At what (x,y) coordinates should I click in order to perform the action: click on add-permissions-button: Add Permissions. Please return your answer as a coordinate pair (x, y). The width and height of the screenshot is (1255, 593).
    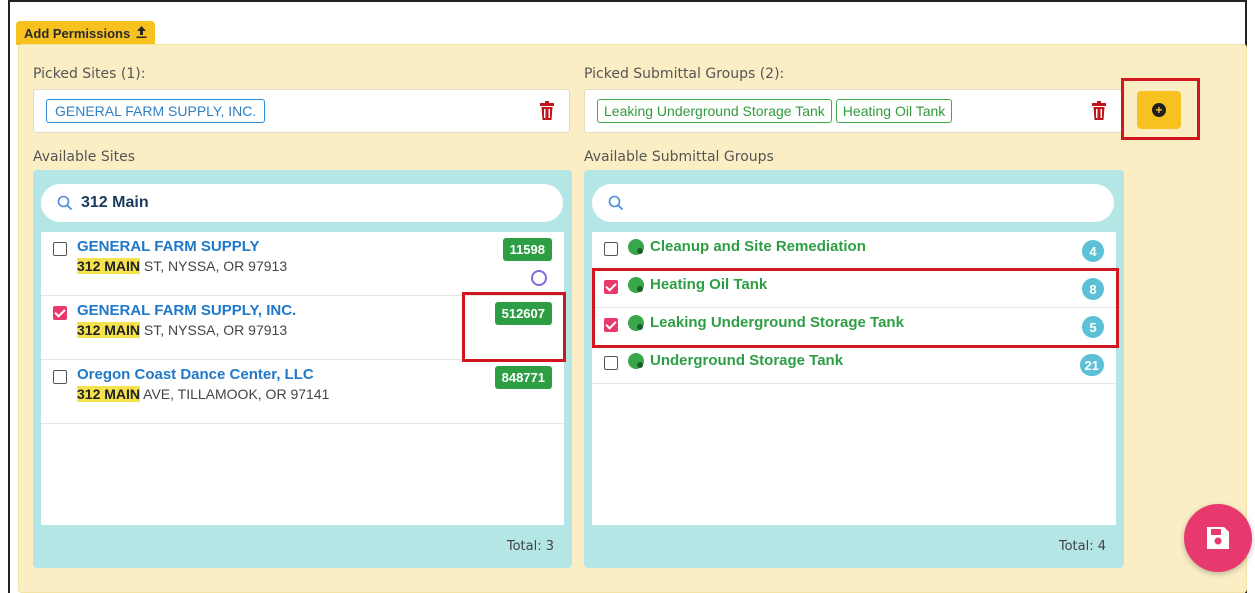
    Looking at the image, I should click on (86, 33).